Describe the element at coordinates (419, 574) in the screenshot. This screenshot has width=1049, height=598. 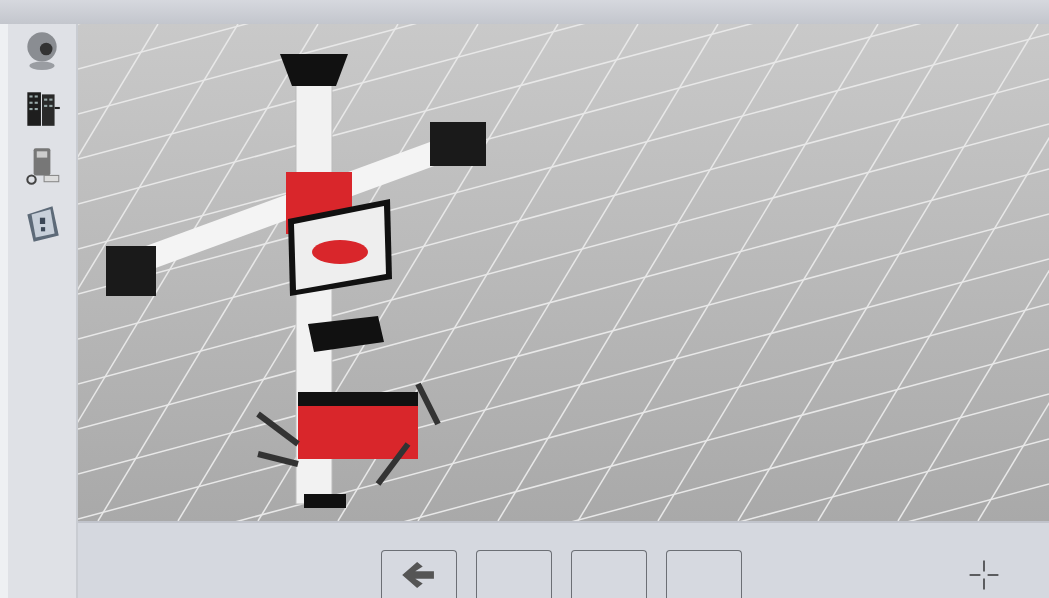
I see `back-button` at that location.